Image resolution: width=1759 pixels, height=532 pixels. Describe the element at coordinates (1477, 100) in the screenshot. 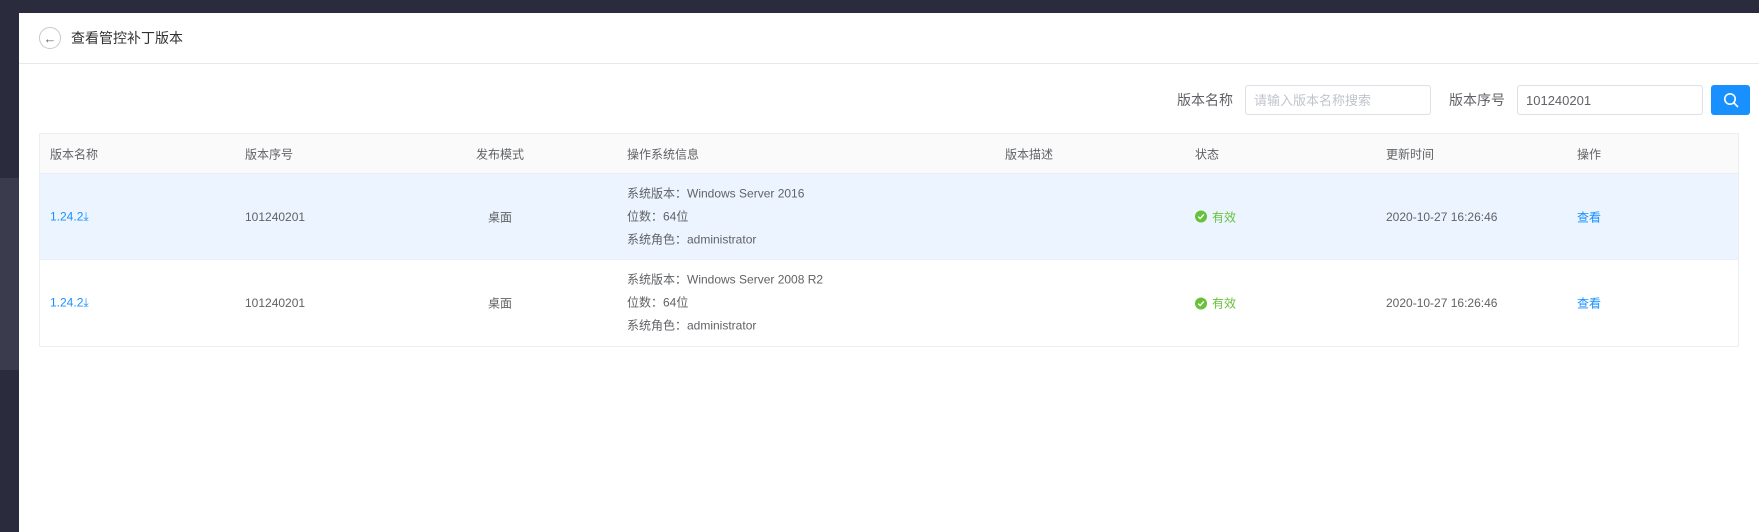

I see `version-seq-label: 版本序号` at that location.